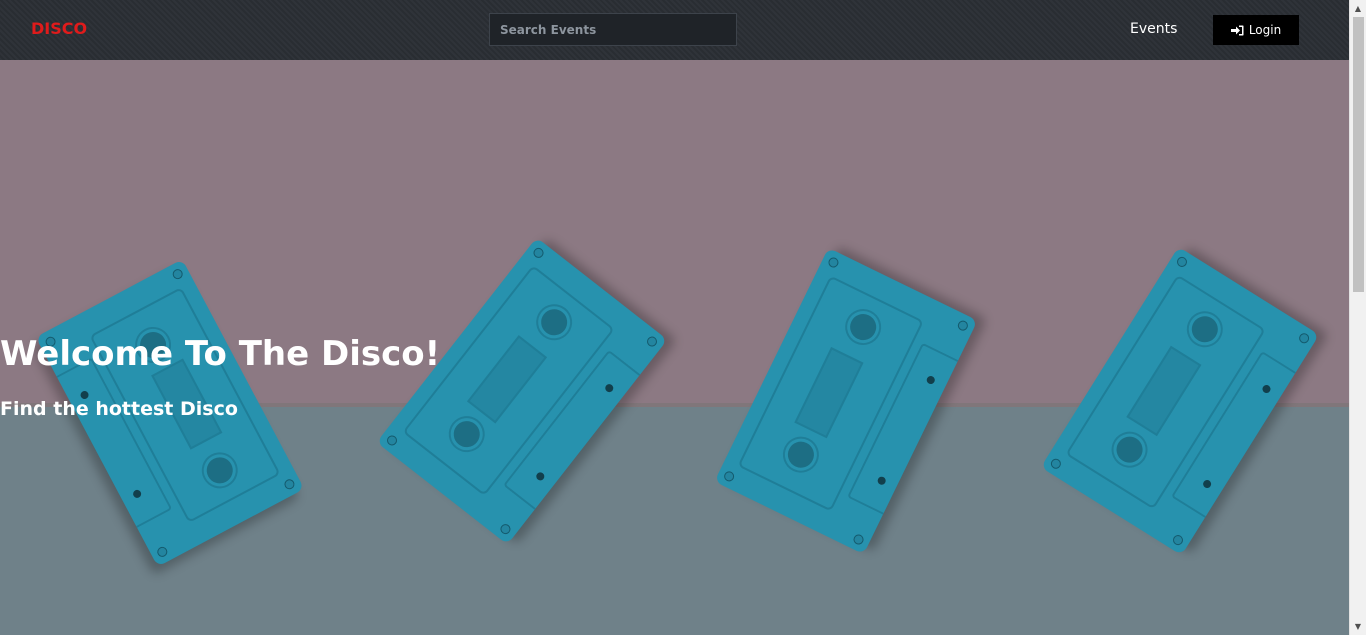 The image size is (1366, 635). What do you see at coordinates (613, 29) in the screenshot?
I see `search-input` at bounding box center [613, 29].